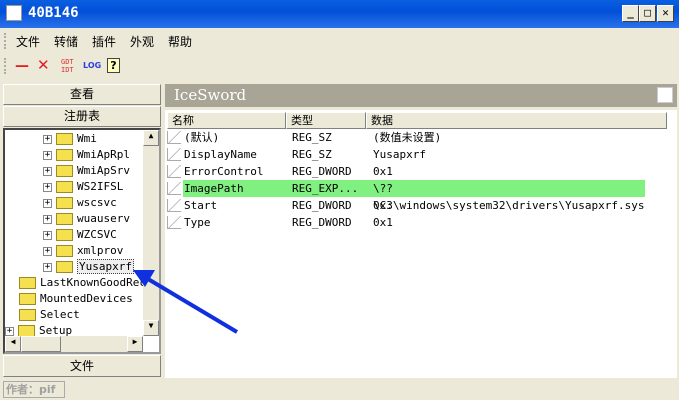 This screenshot has height=400, width=679. I want to click on annotation-arrow, so click(186, 302).